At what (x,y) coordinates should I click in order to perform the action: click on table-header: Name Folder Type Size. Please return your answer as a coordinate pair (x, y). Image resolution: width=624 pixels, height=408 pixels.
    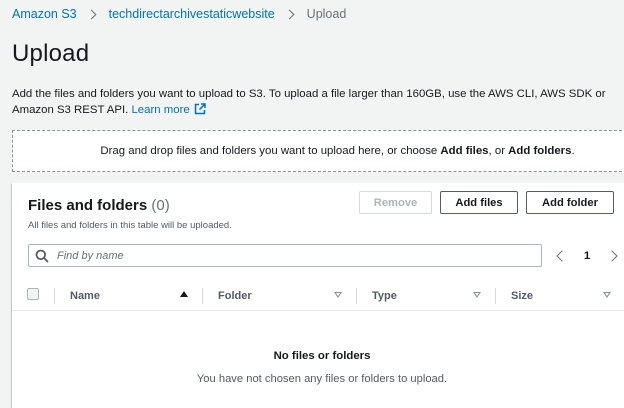
    Looking at the image, I should click on (318, 296).